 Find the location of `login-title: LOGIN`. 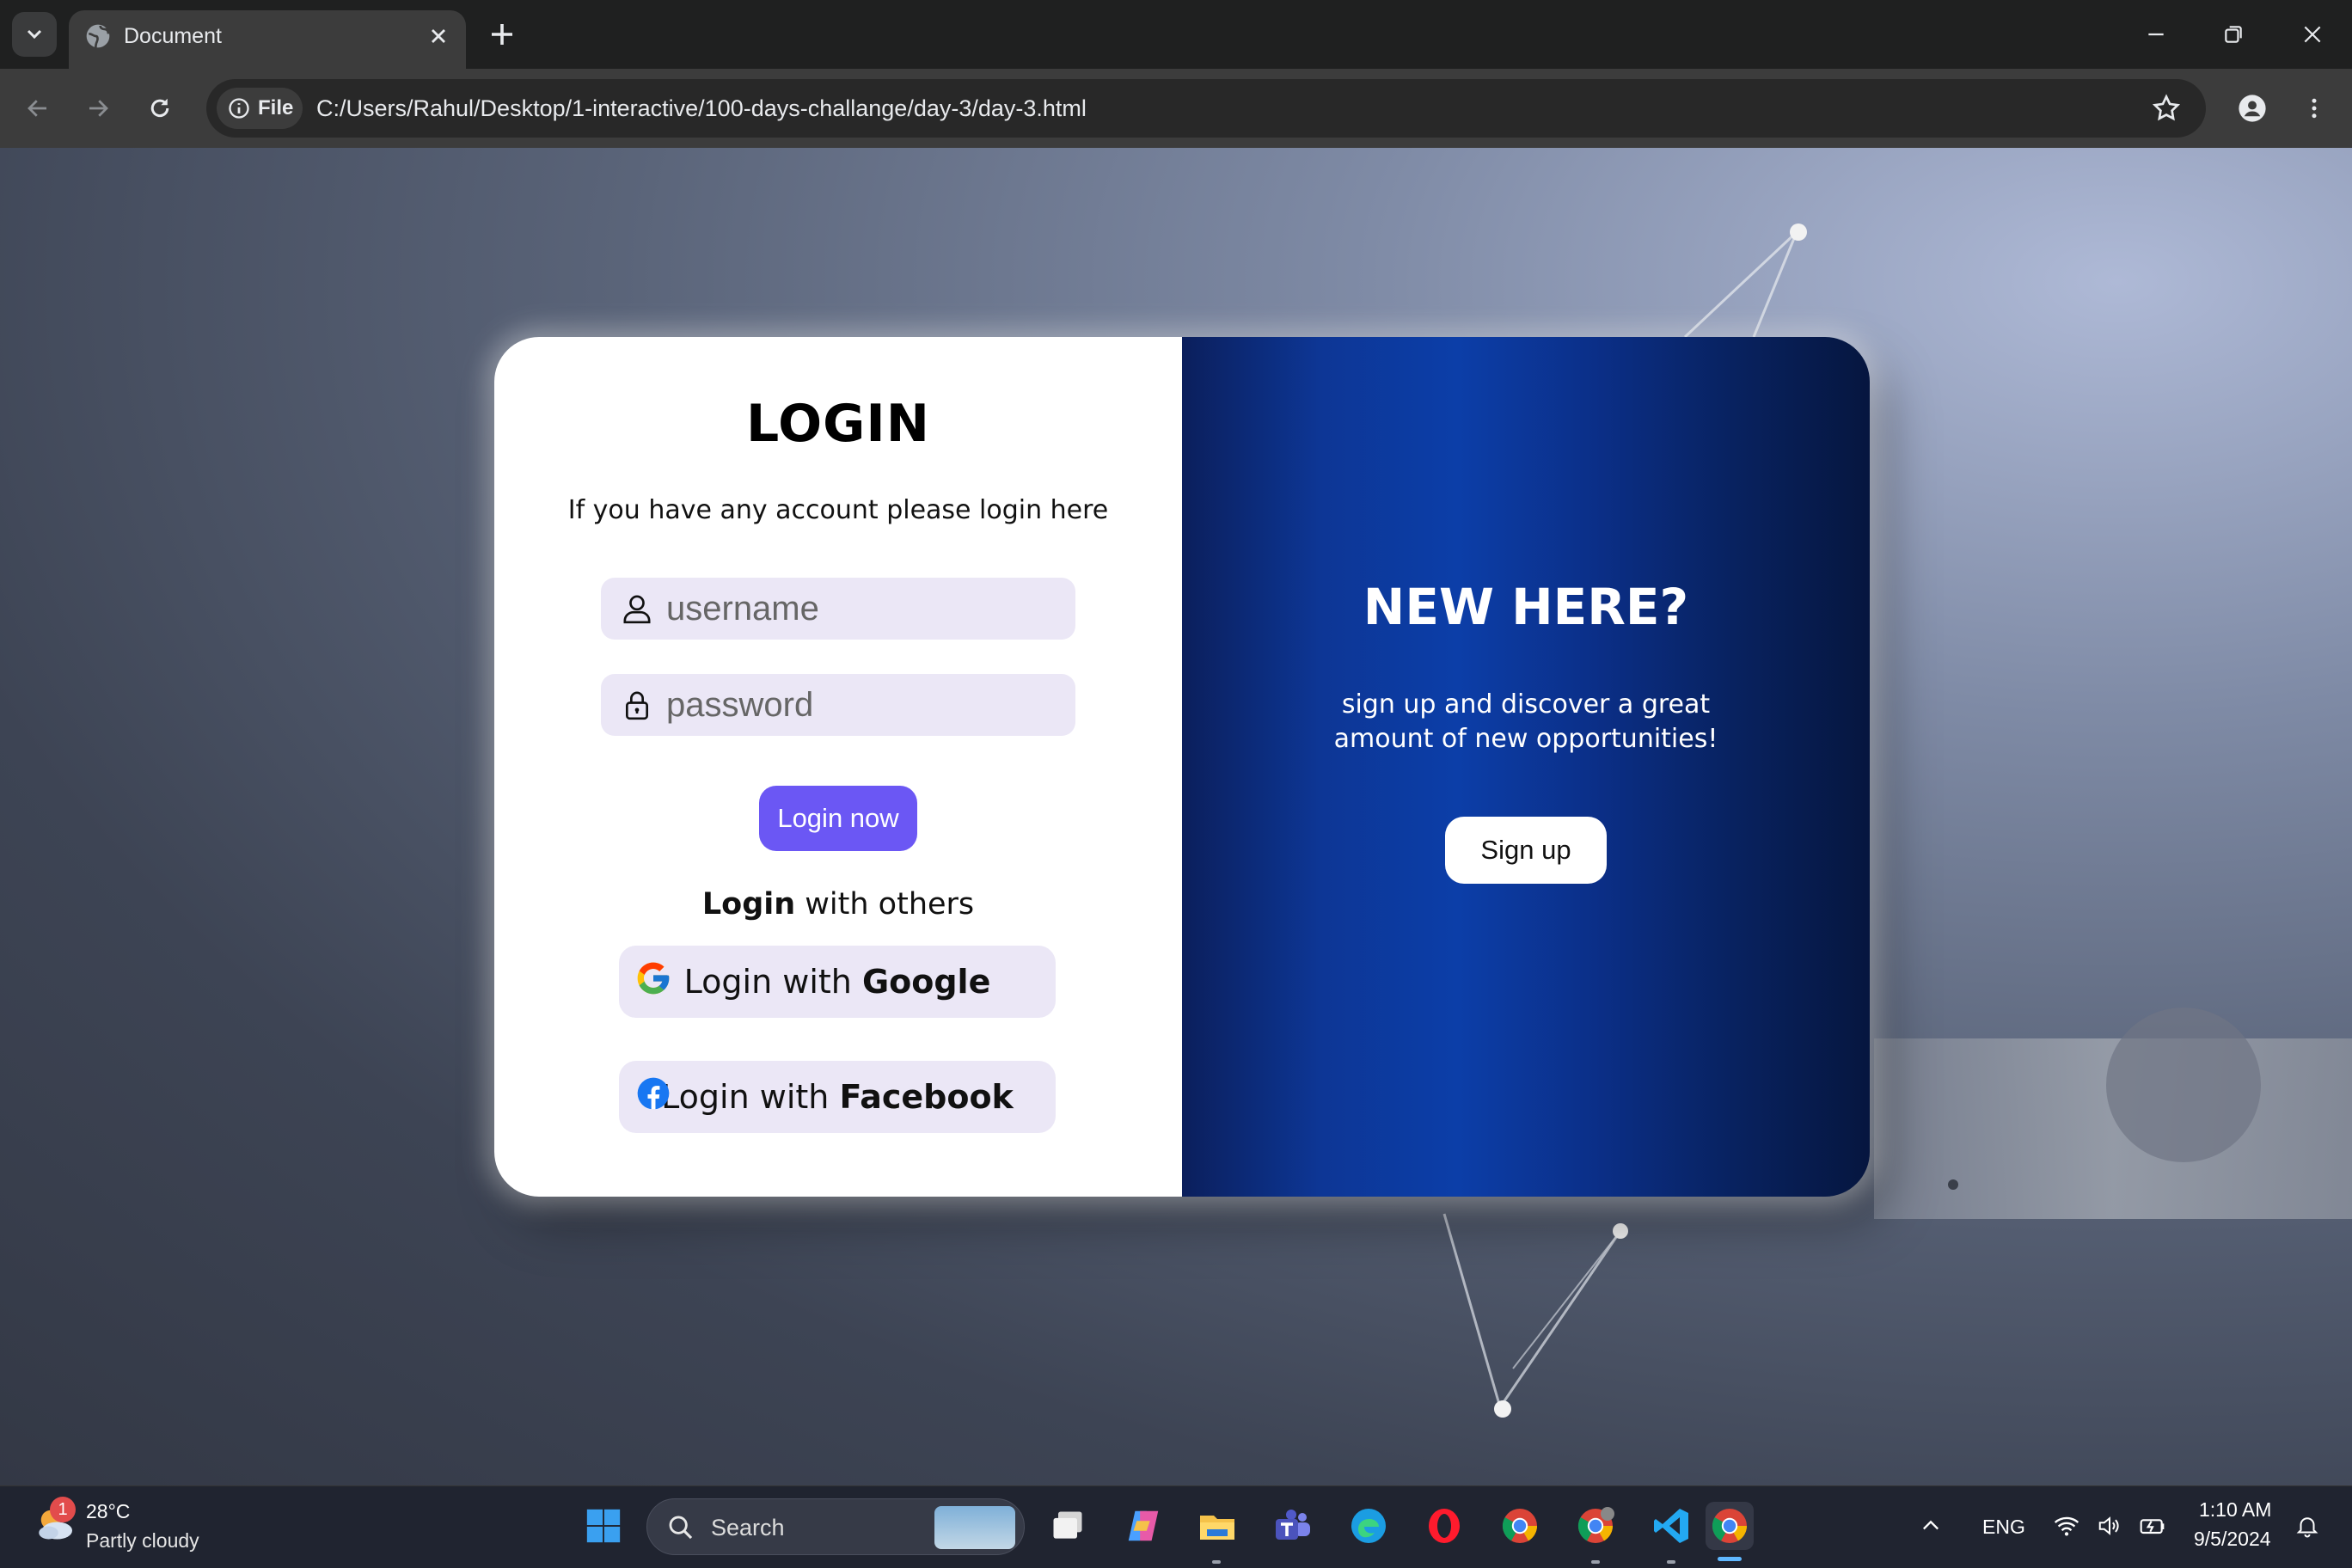

login-title: LOGIN is located at coordinates (838, 424).